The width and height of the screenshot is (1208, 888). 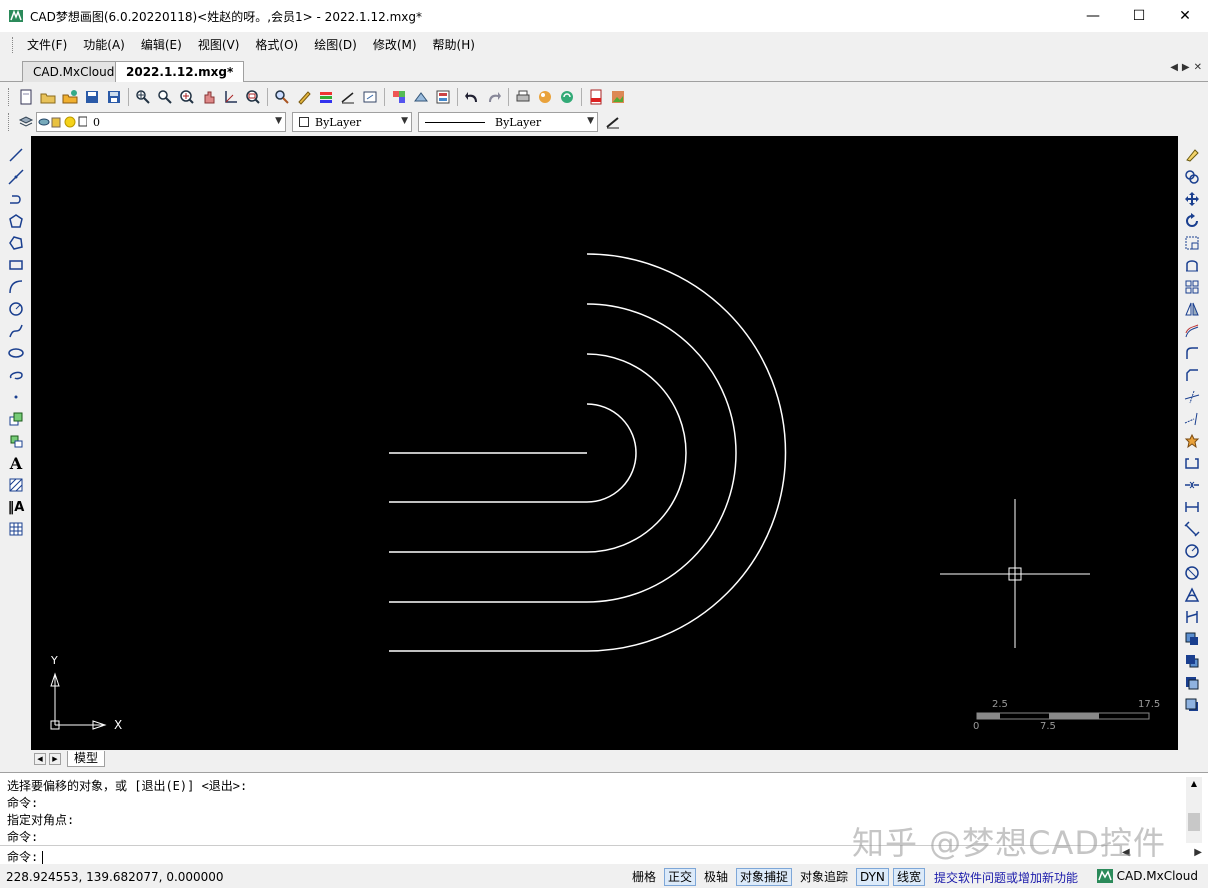 I want to click on menu-grip, so click(x=13, y=45).